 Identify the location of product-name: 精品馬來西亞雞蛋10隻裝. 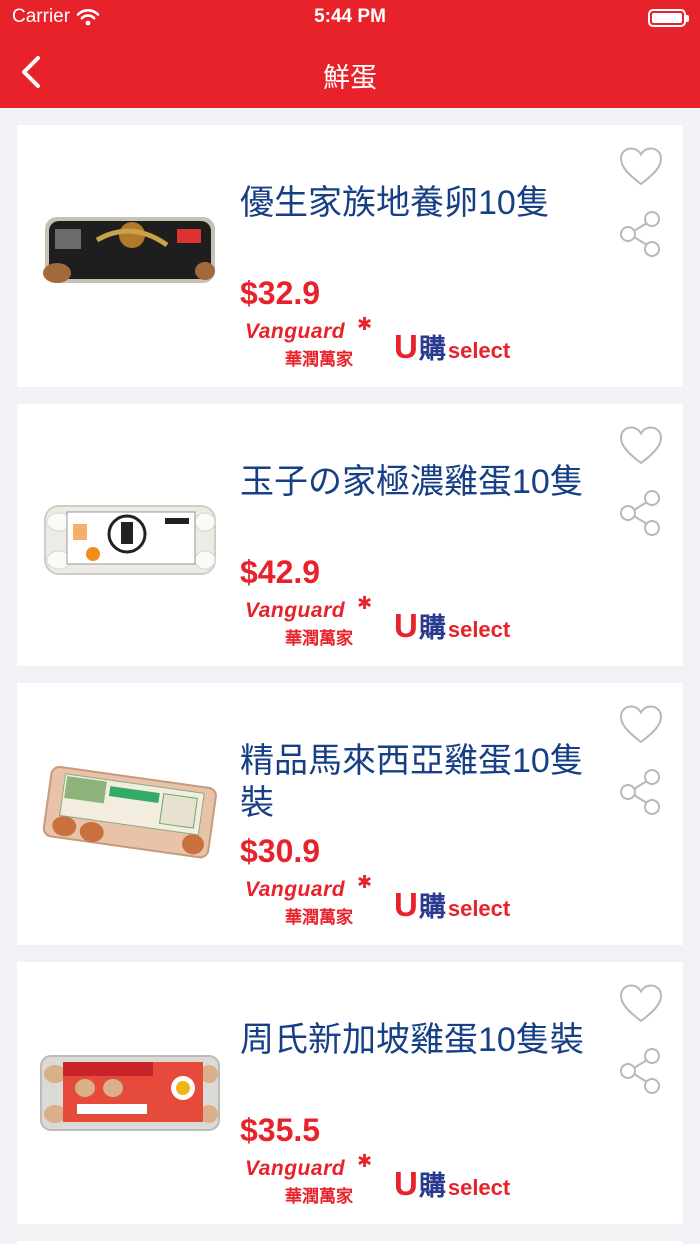
(420, 782).